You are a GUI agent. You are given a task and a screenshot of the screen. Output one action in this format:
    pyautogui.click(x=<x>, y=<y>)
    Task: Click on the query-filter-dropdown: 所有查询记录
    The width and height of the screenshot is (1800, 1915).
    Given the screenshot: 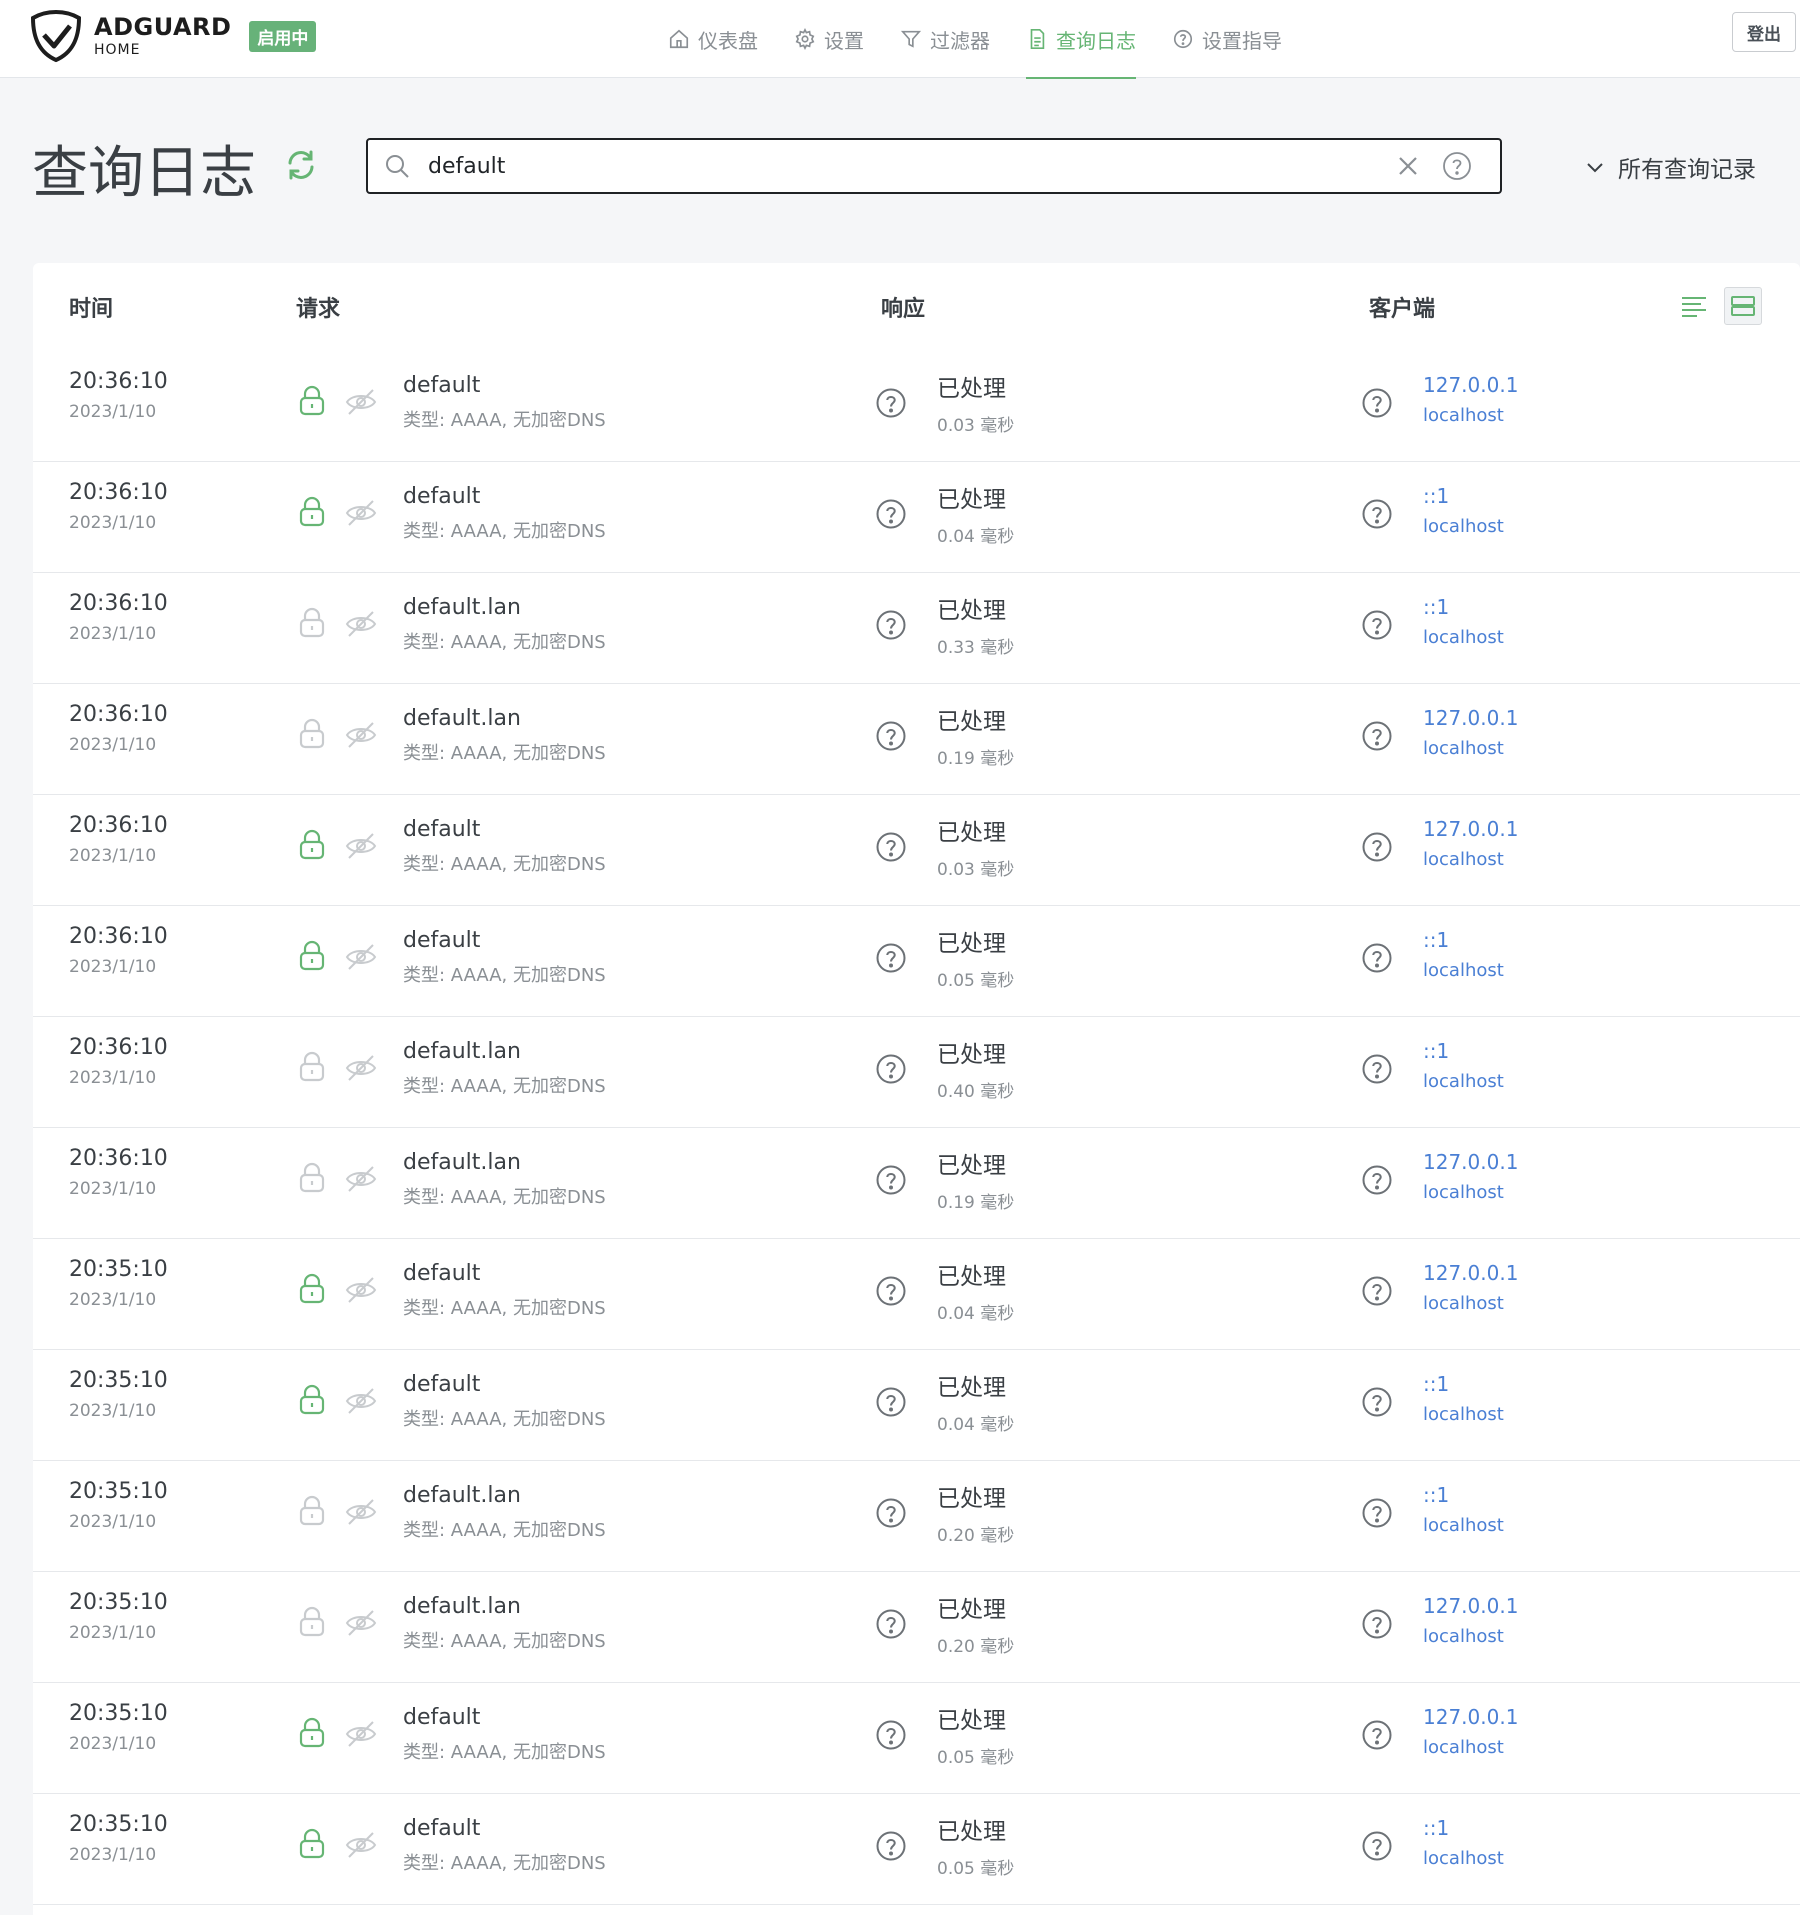 What is the action you would take?
    pyautogui.click(x=1670, y=167)
    